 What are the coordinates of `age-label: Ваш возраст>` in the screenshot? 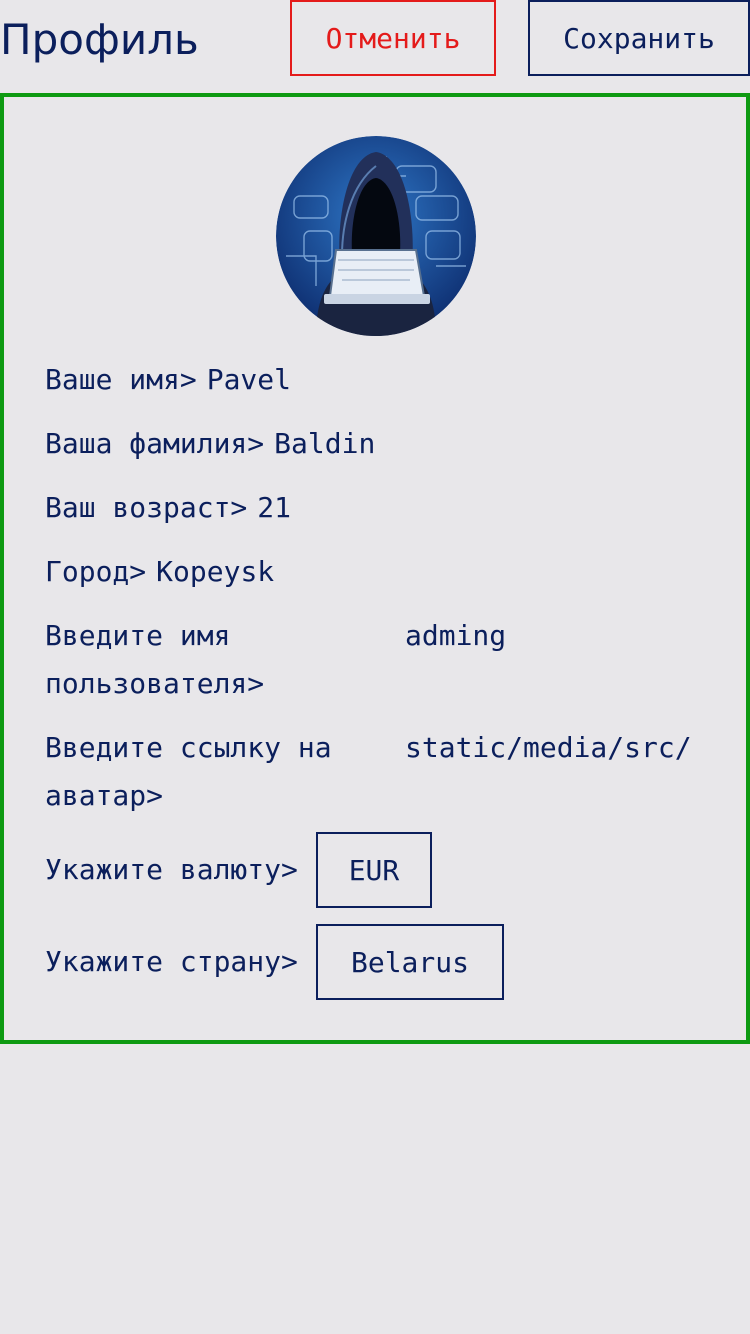 It's located at (146, 507).